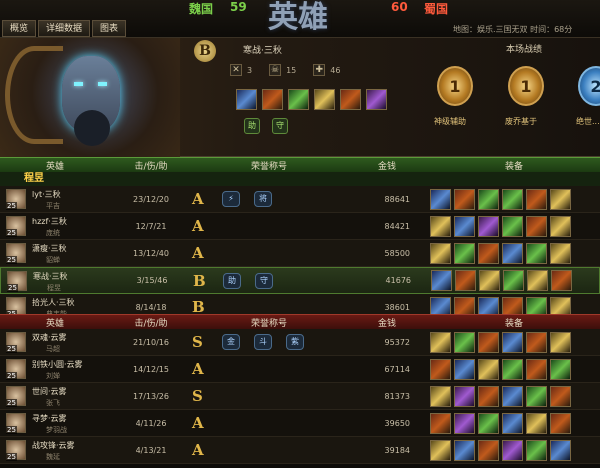  What do you see at coordinates (300, 280) in the screenshot?
I see `table-row: 25 寒战·三秋 程昱 3/15/46 B 助守 41676` at bounding box center [300, 280].